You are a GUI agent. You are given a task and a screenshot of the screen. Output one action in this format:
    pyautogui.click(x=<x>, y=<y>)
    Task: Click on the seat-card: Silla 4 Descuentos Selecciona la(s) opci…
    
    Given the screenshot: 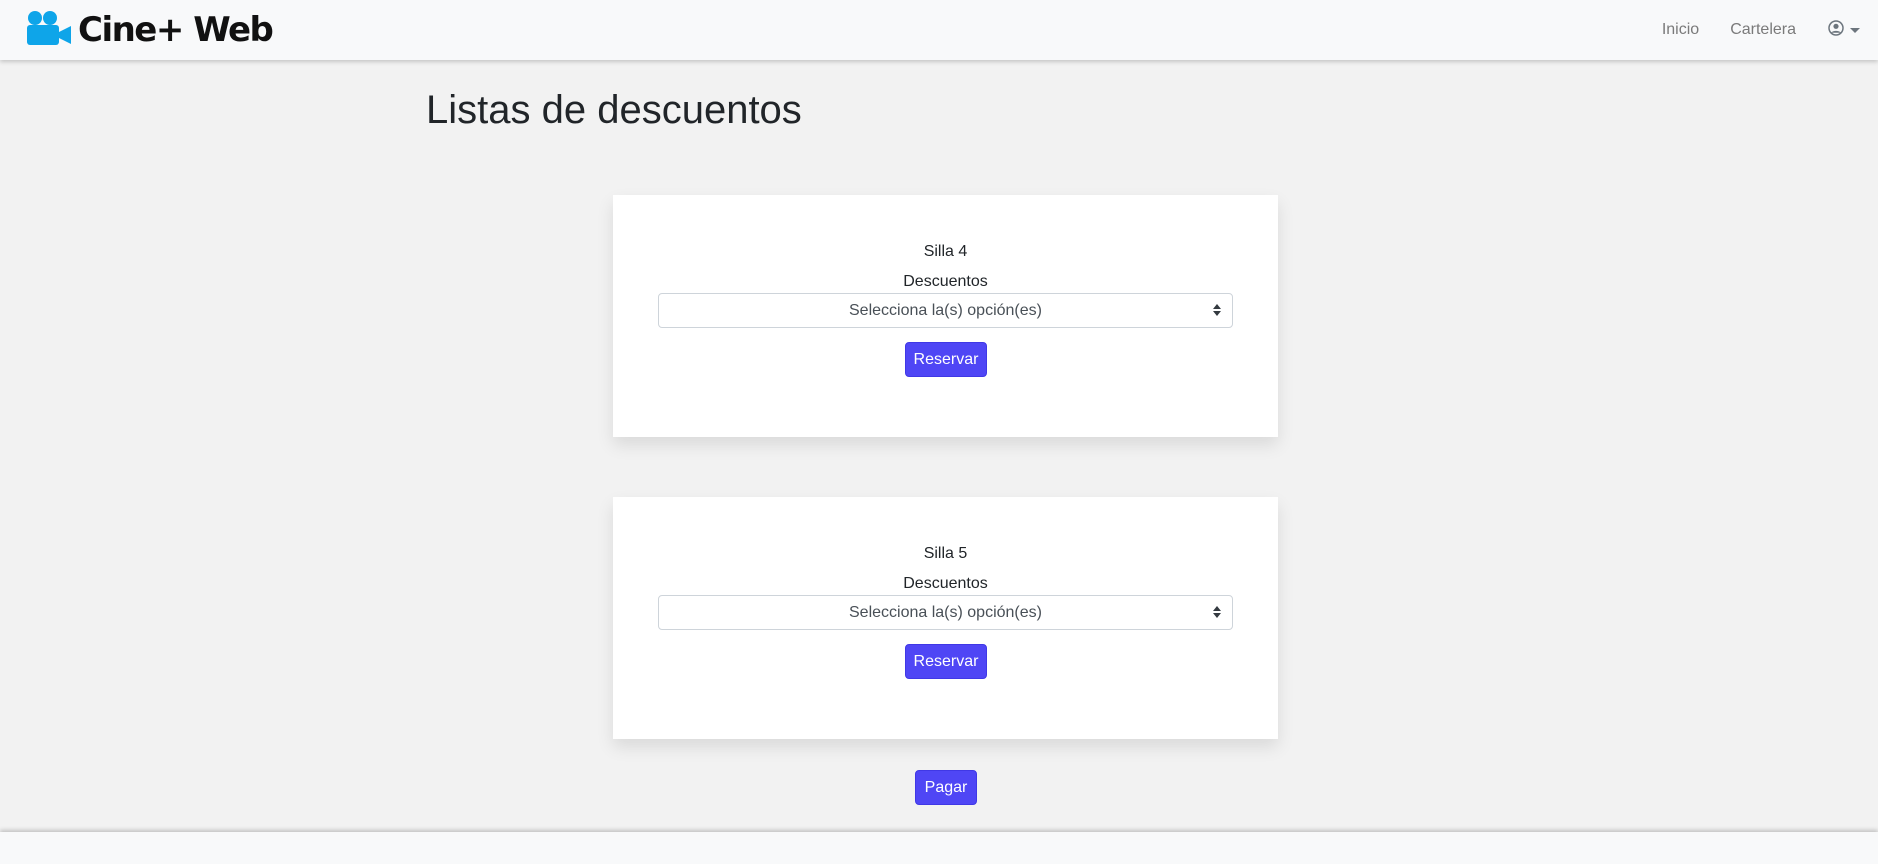 What is the action you would take?
    pyautogui.click(x=945, y=316)
    